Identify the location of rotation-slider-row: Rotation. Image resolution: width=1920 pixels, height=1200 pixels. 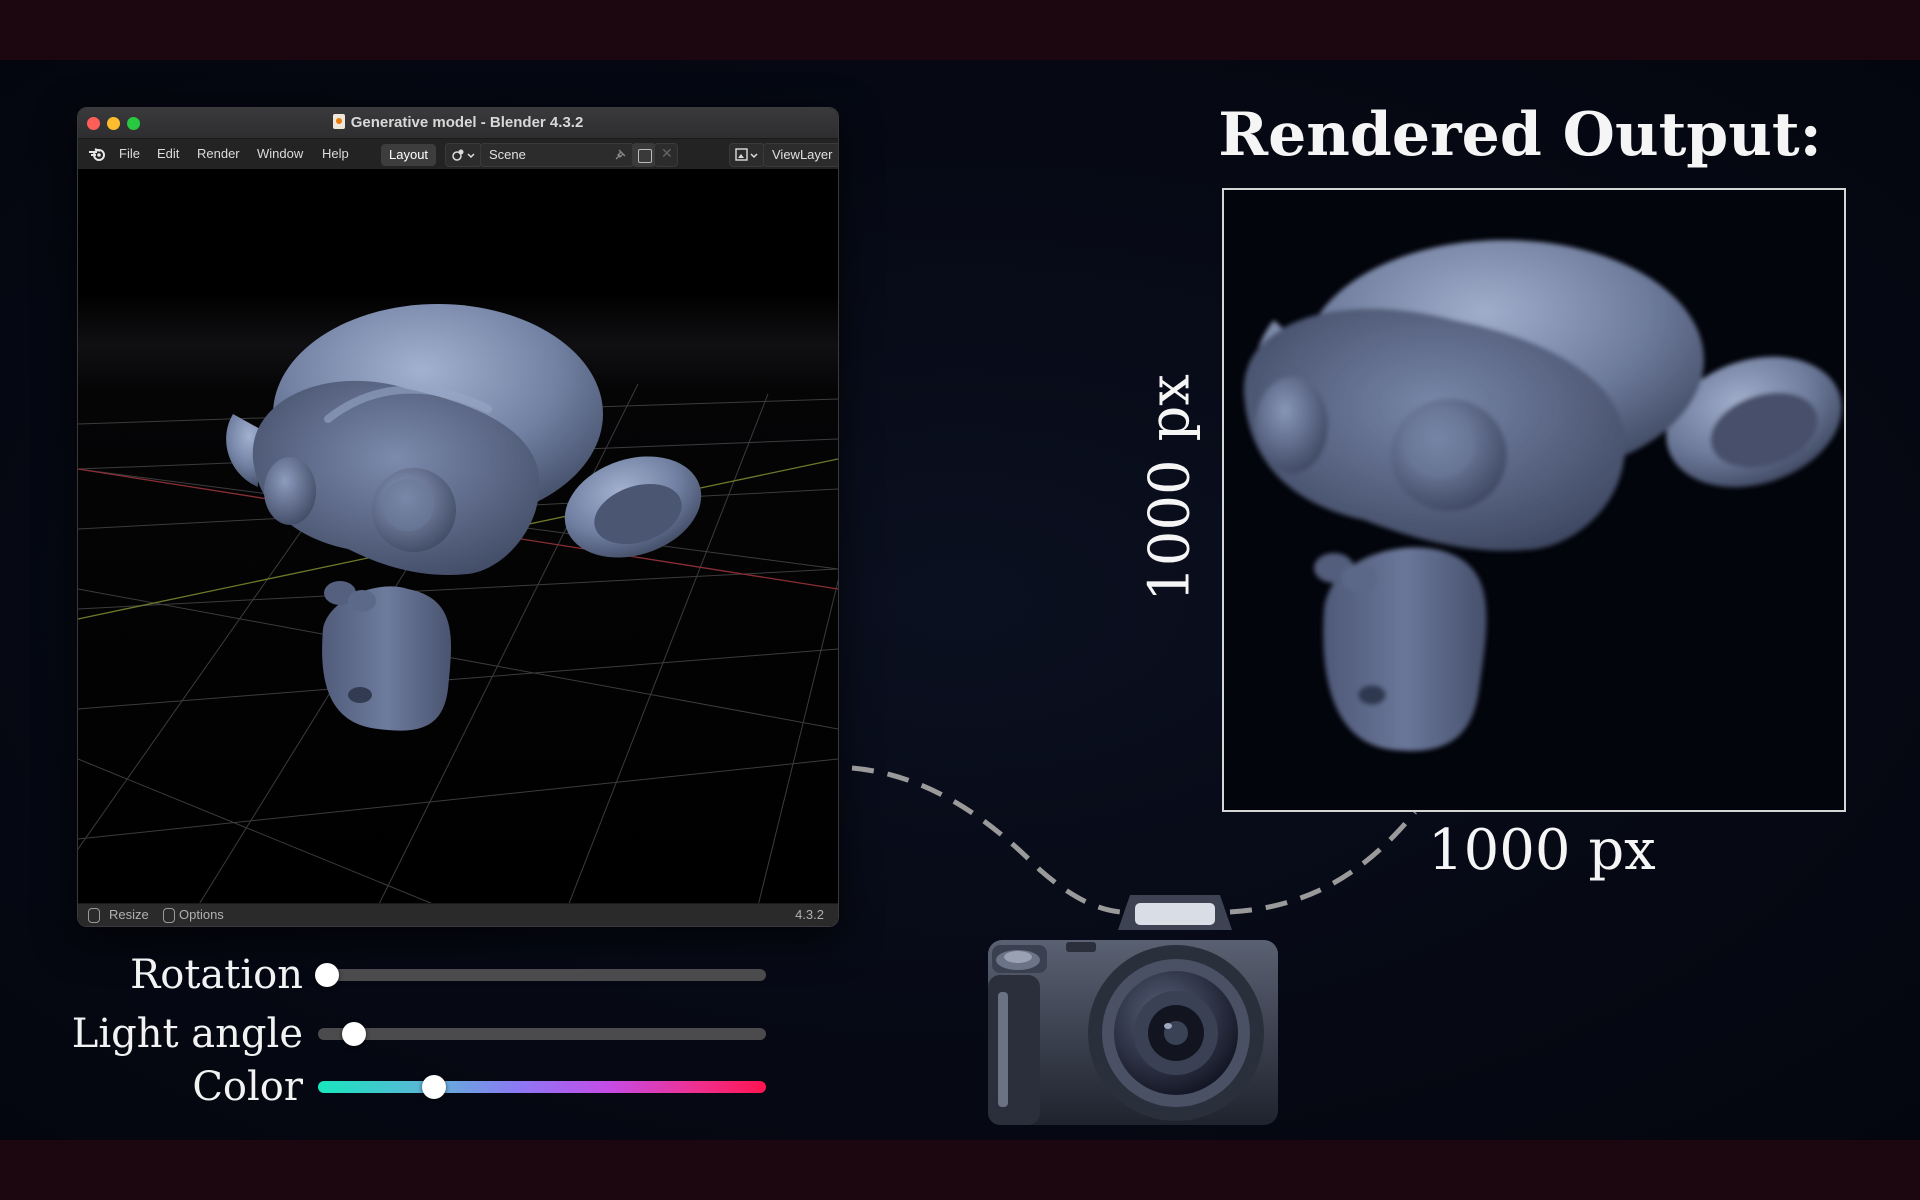
(400, 975).